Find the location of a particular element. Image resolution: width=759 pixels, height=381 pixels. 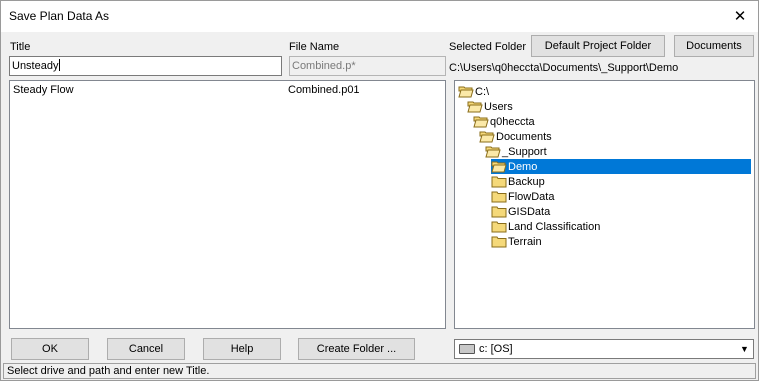

selected-folder-label: Selected Folder is located at coordinates (488, 47).